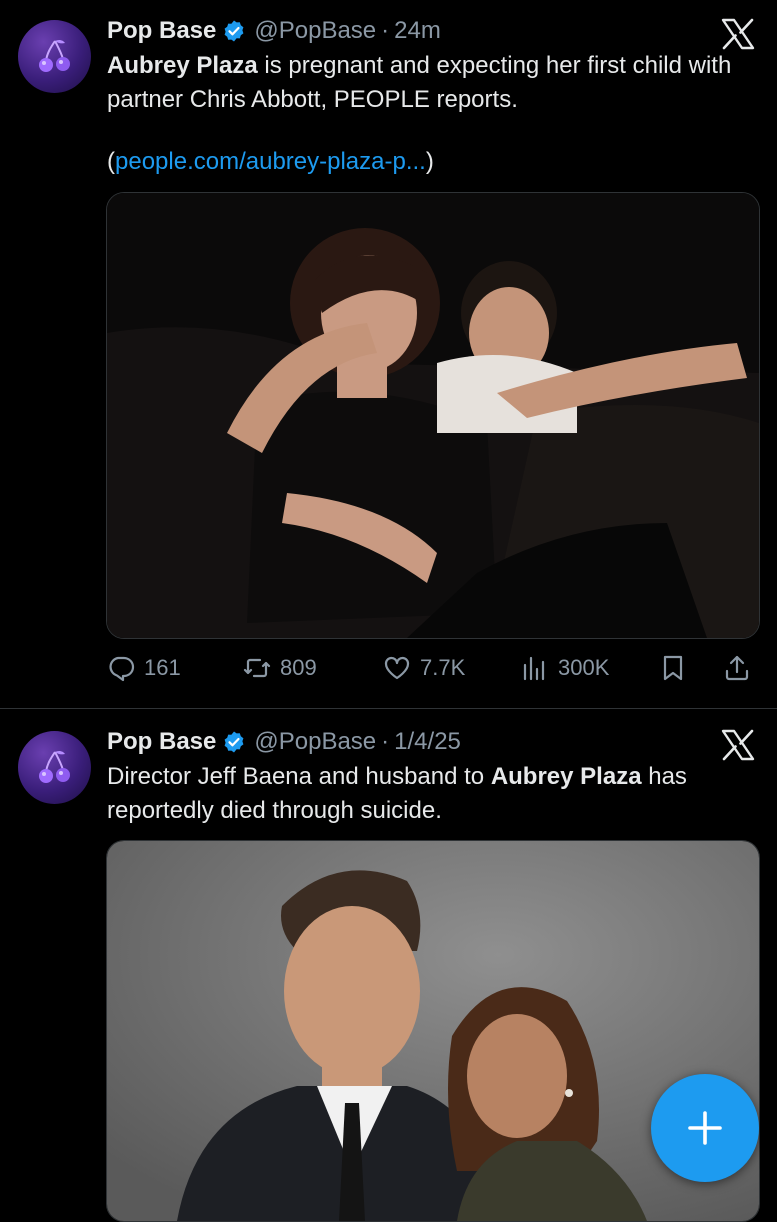 This screenshot has height=1222, width=777. I want to click on views-button: 300K, so click(564, 668).